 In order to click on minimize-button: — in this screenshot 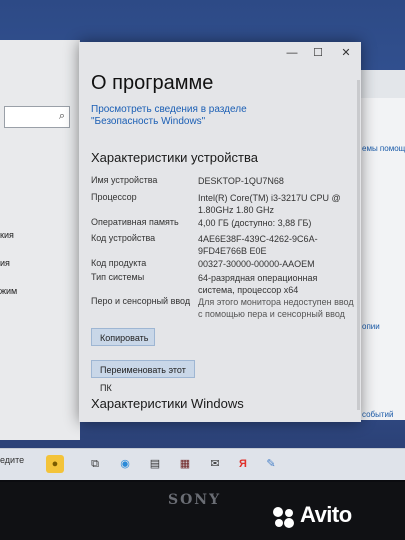, I will do `click(292, 53)`.